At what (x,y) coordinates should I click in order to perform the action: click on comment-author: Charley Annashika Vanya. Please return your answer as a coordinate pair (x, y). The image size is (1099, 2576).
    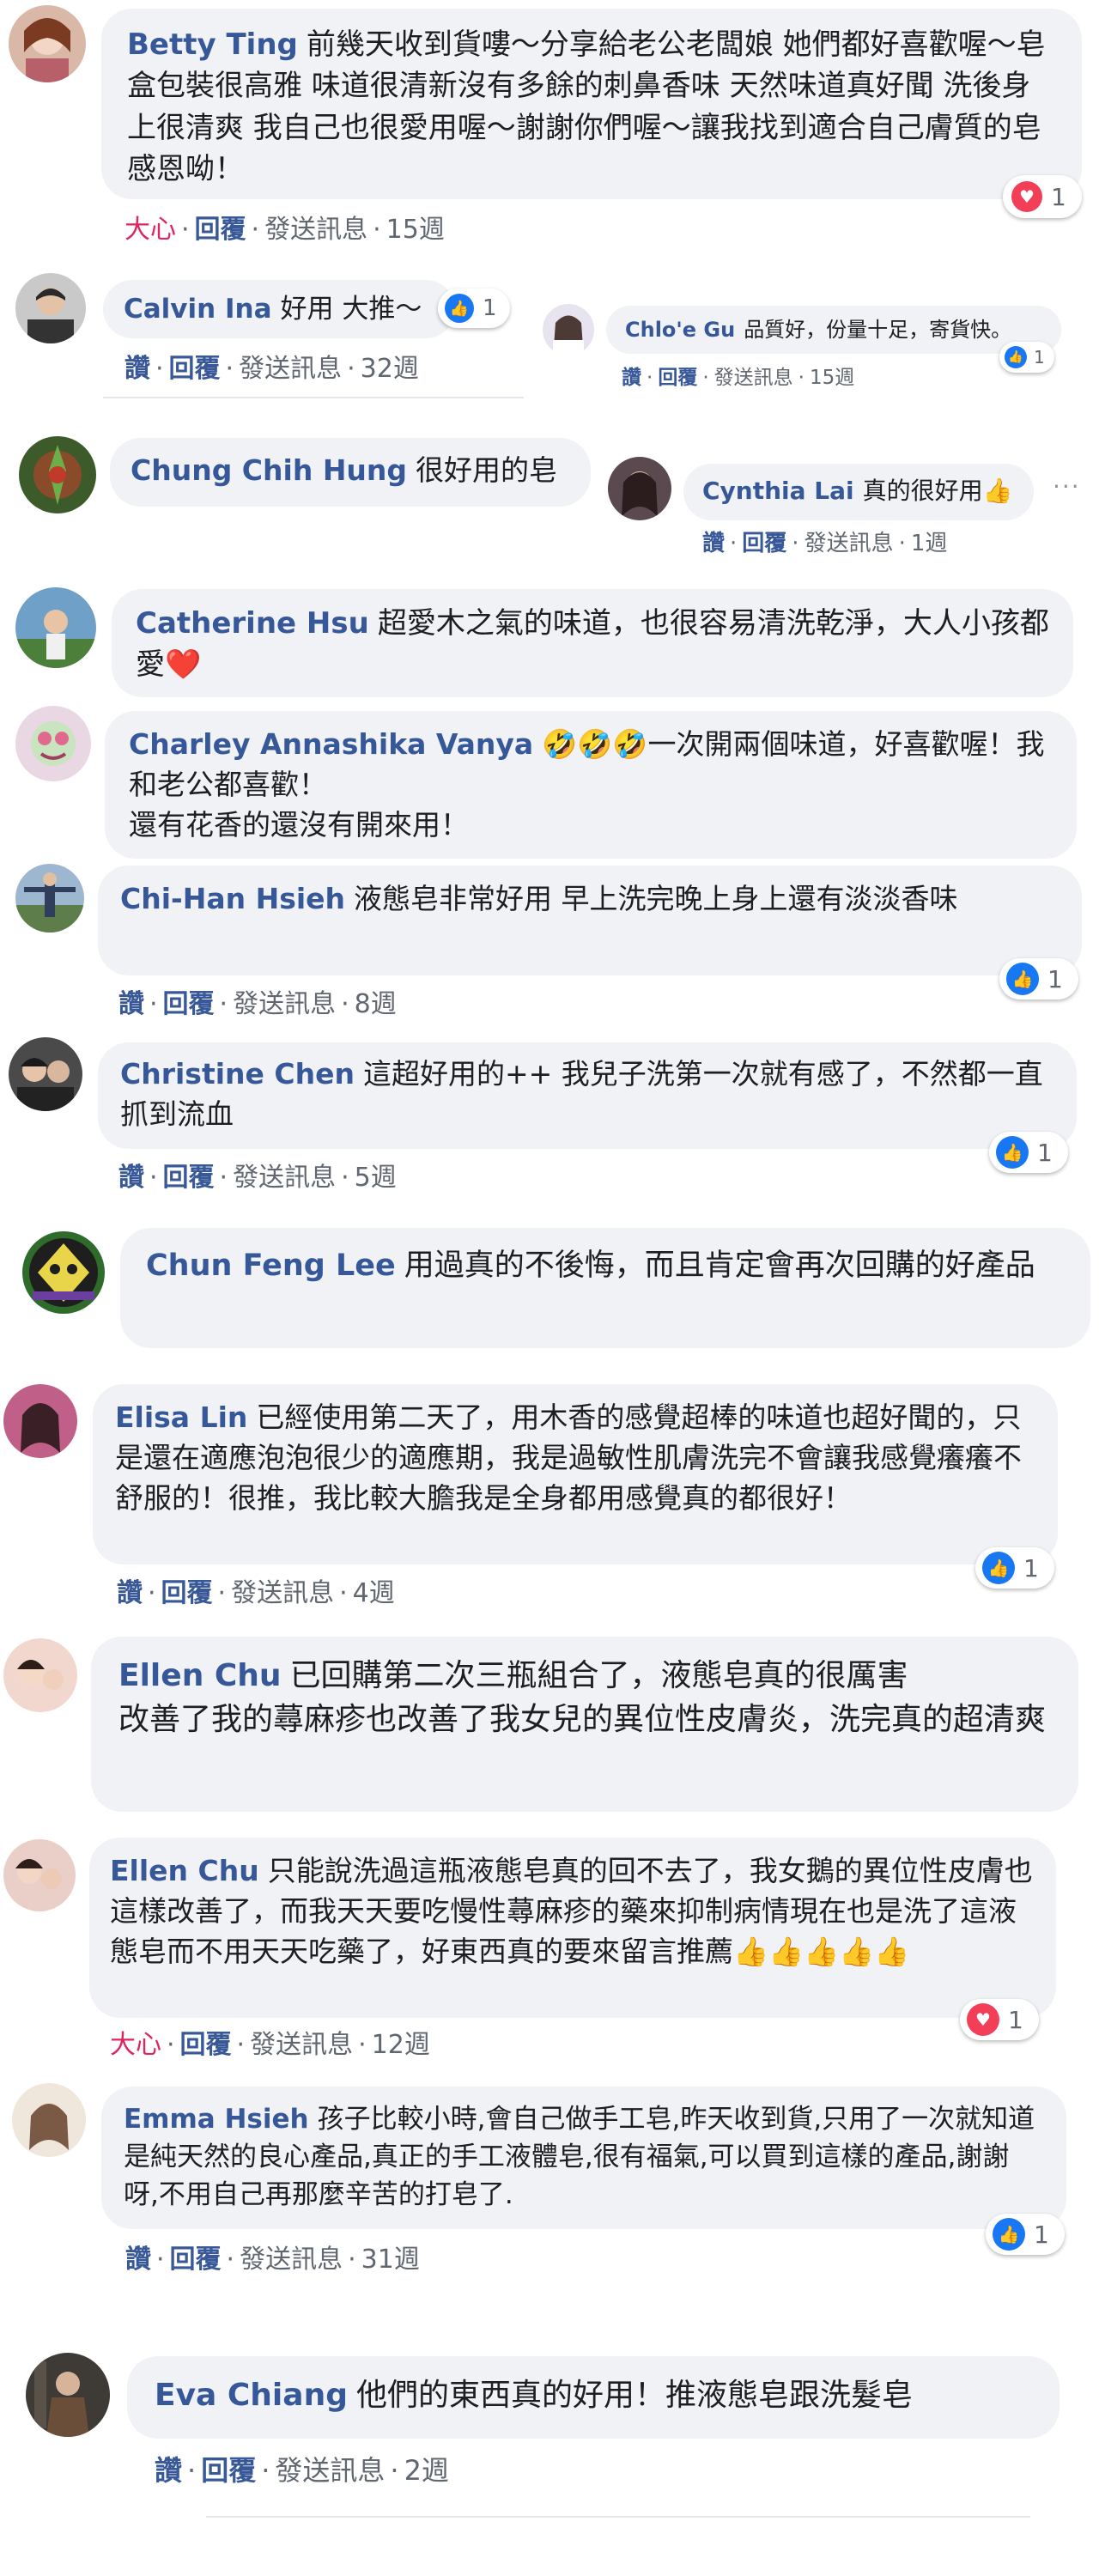
    Looking at the image, I should click on (331, 744).